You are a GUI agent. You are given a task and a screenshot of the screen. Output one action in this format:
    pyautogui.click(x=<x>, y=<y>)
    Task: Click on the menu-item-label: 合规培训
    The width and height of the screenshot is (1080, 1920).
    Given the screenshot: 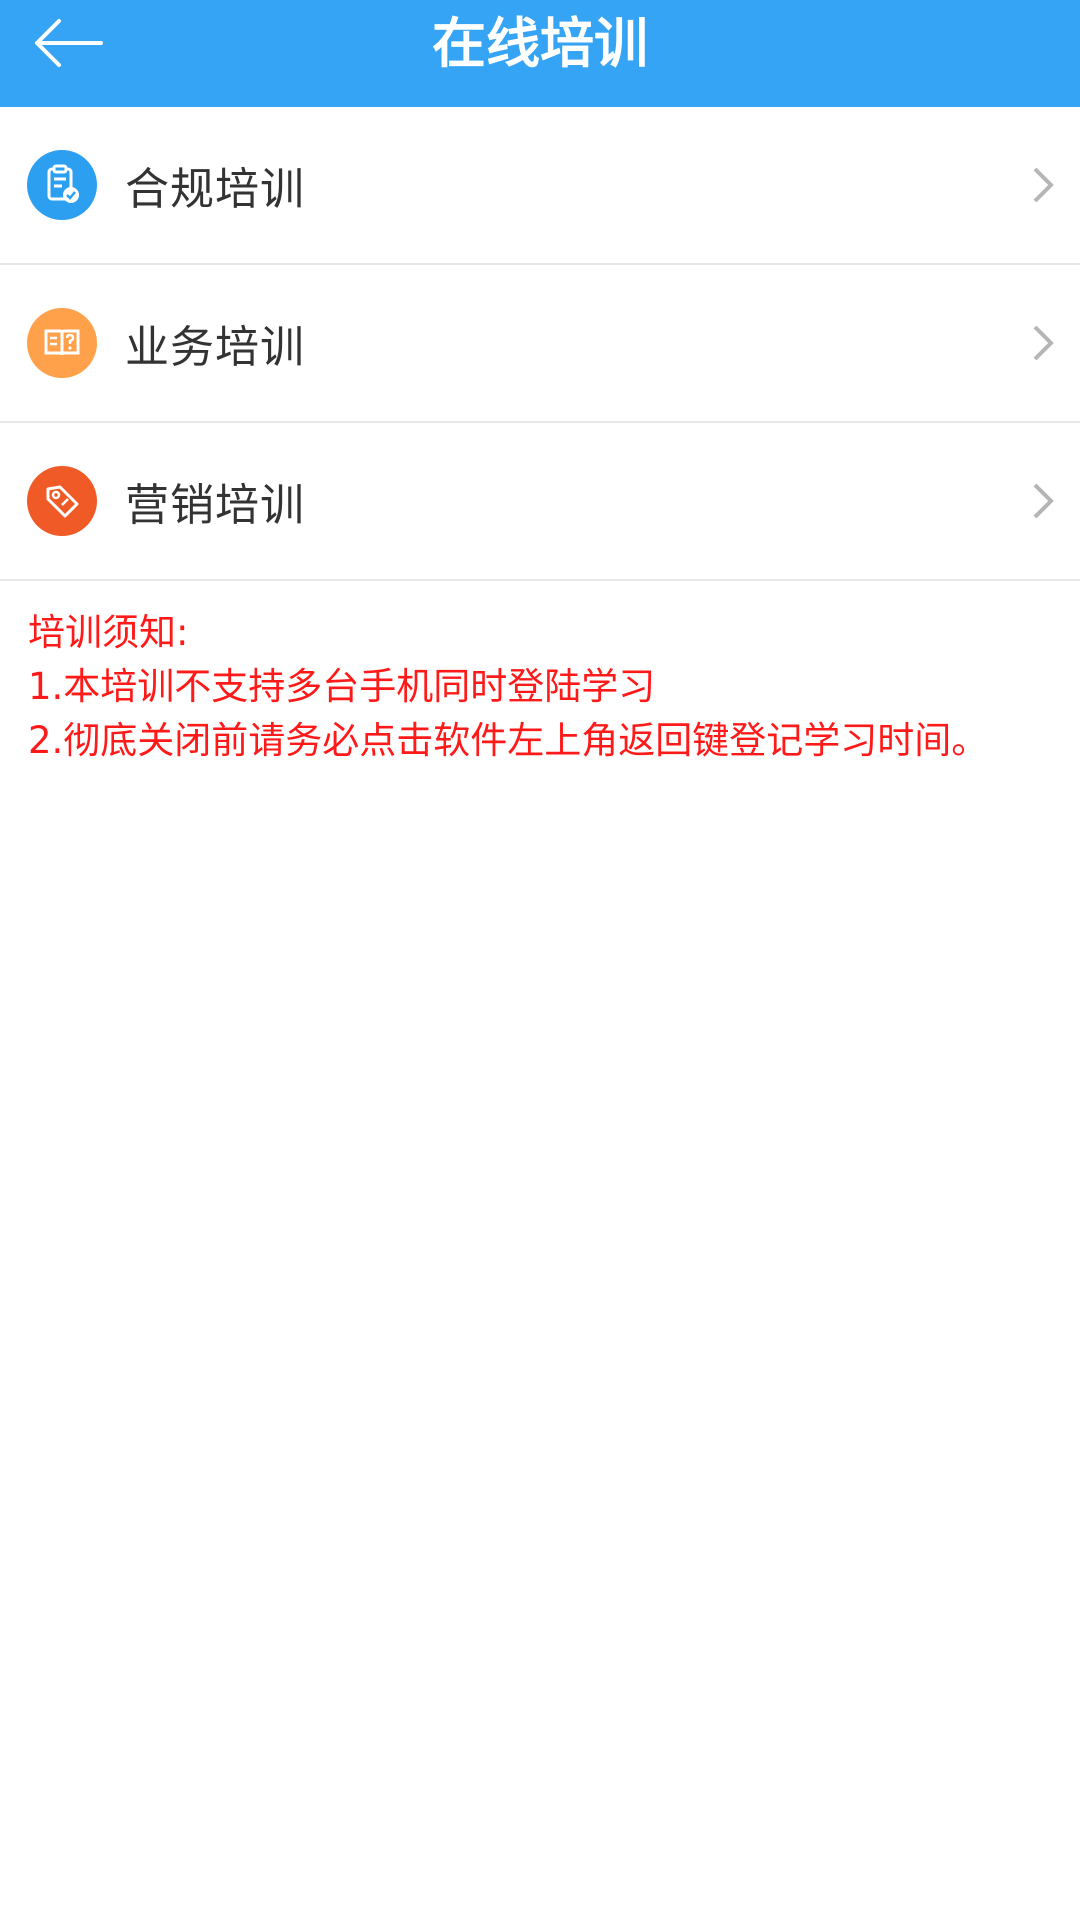 What is the action you would take?
    pyautogui.click(x=215, y=189)
    